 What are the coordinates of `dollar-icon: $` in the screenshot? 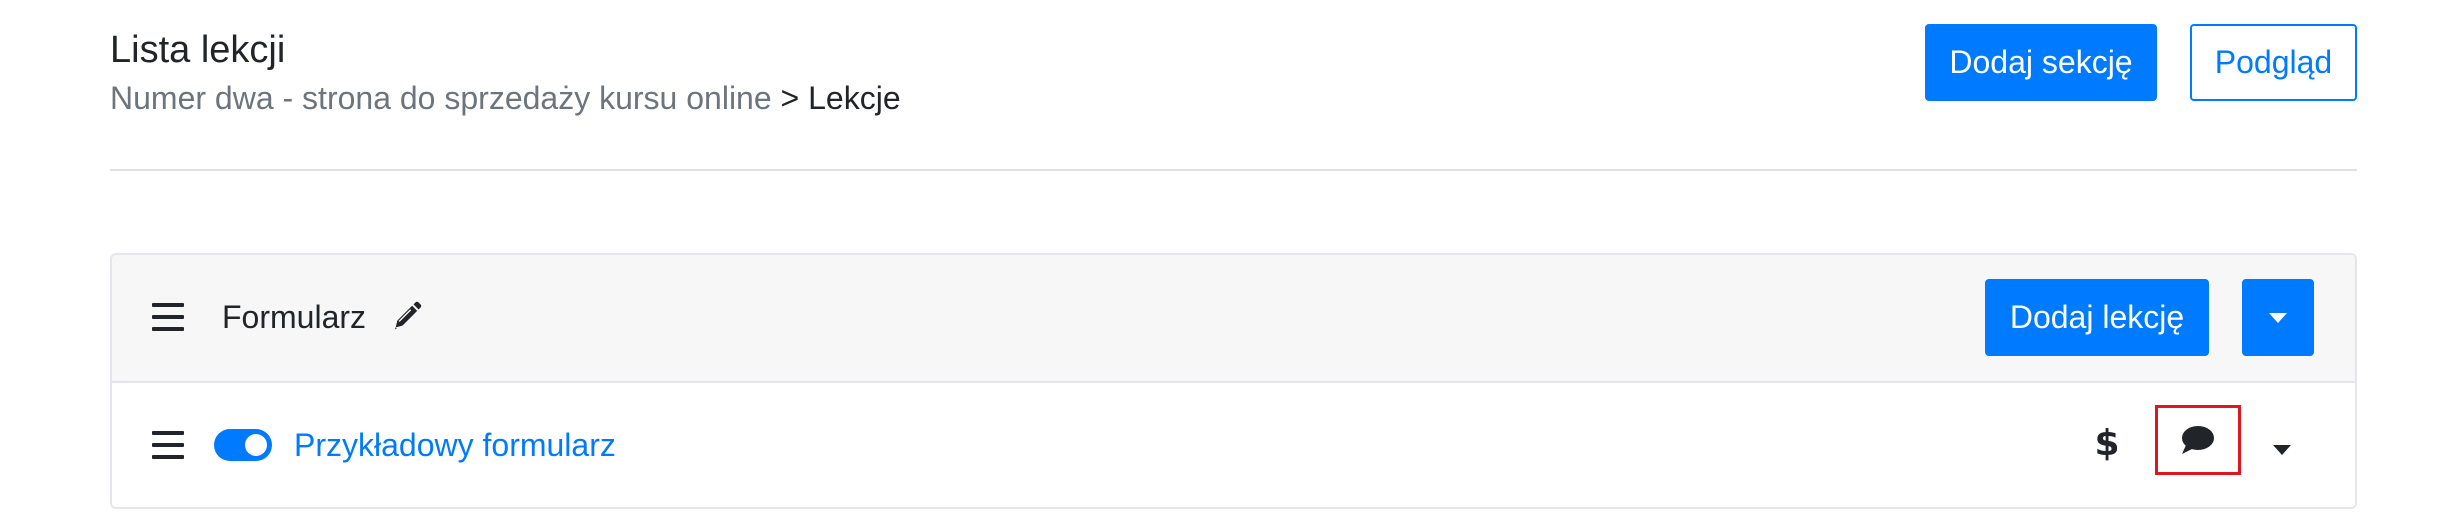 It's located at (2107, 444).